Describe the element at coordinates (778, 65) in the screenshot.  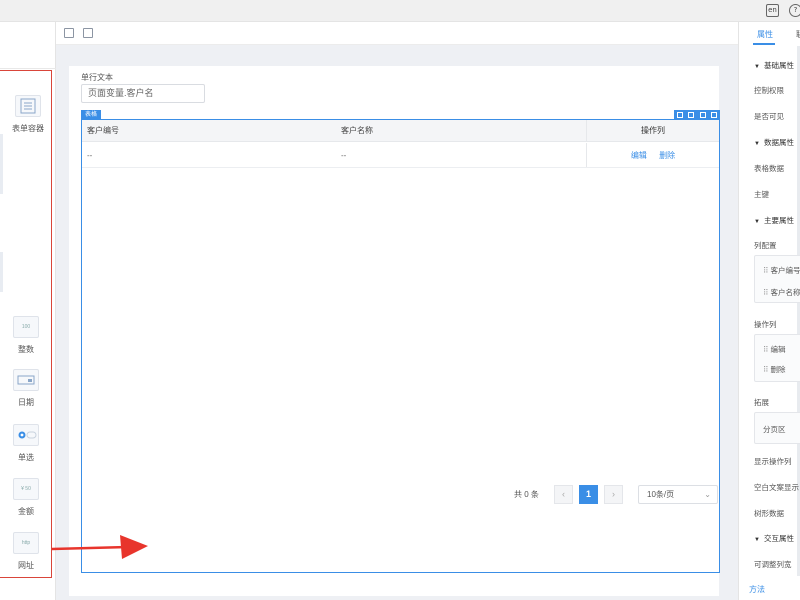
I see `section-label: 基础属性` at that location.